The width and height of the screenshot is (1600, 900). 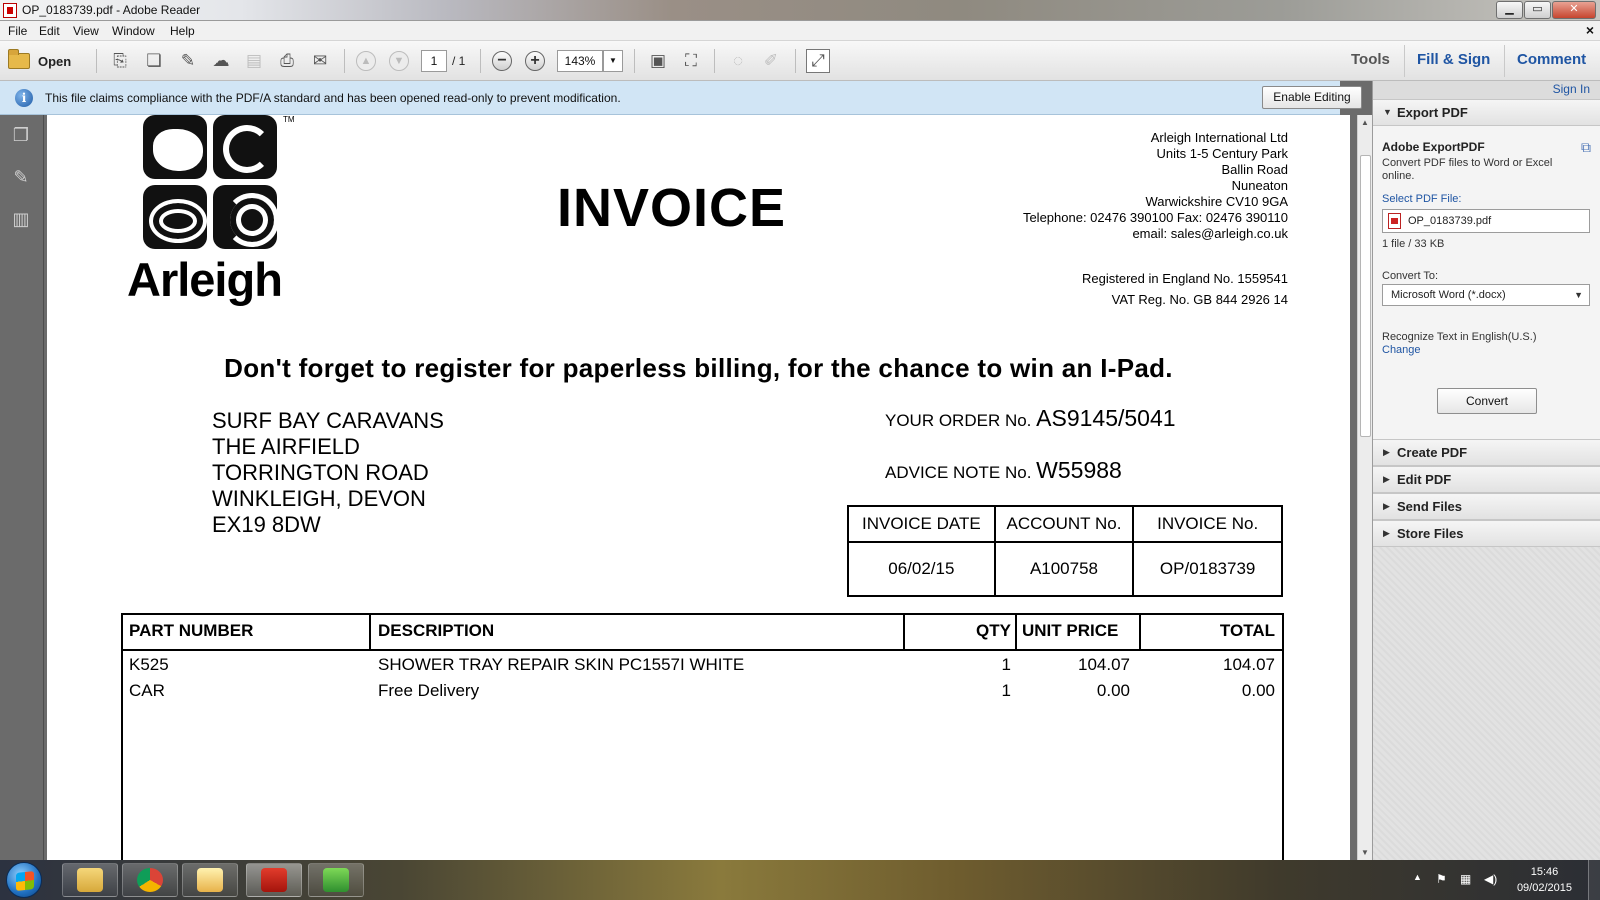 What do you see at coordinates (49, 31) in the screenshot?
I see `menu-edit: Edit` at bounding box center [49, 31].